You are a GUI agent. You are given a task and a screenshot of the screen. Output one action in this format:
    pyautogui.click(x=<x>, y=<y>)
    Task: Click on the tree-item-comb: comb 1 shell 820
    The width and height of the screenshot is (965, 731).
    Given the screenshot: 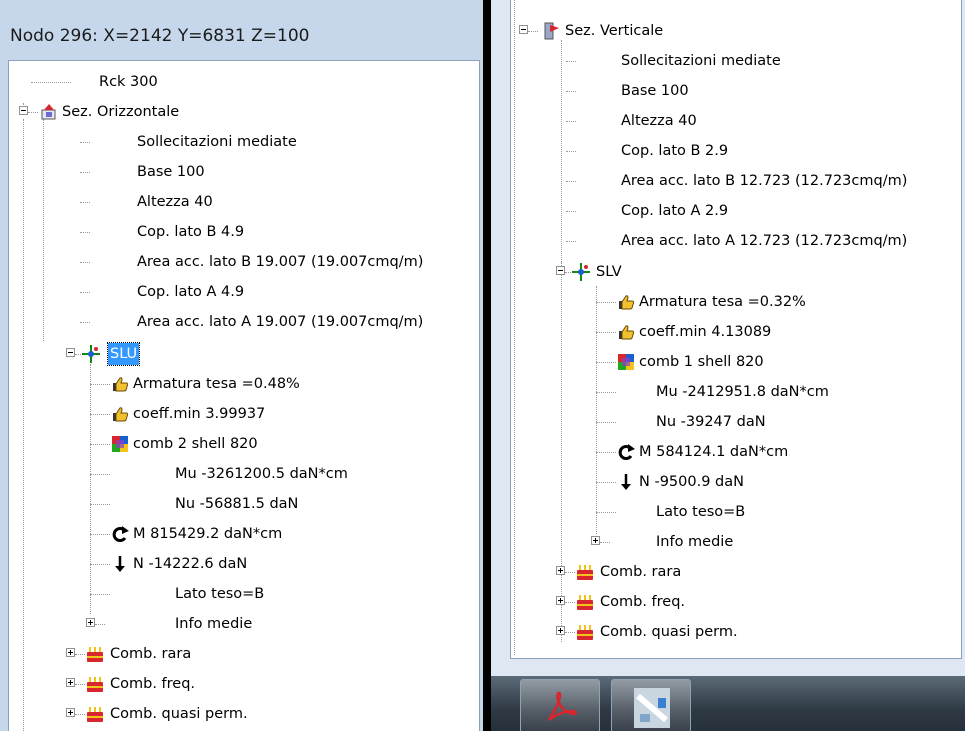 What is the action you would take?
    pyautogui.click(x=776, y=362)
    